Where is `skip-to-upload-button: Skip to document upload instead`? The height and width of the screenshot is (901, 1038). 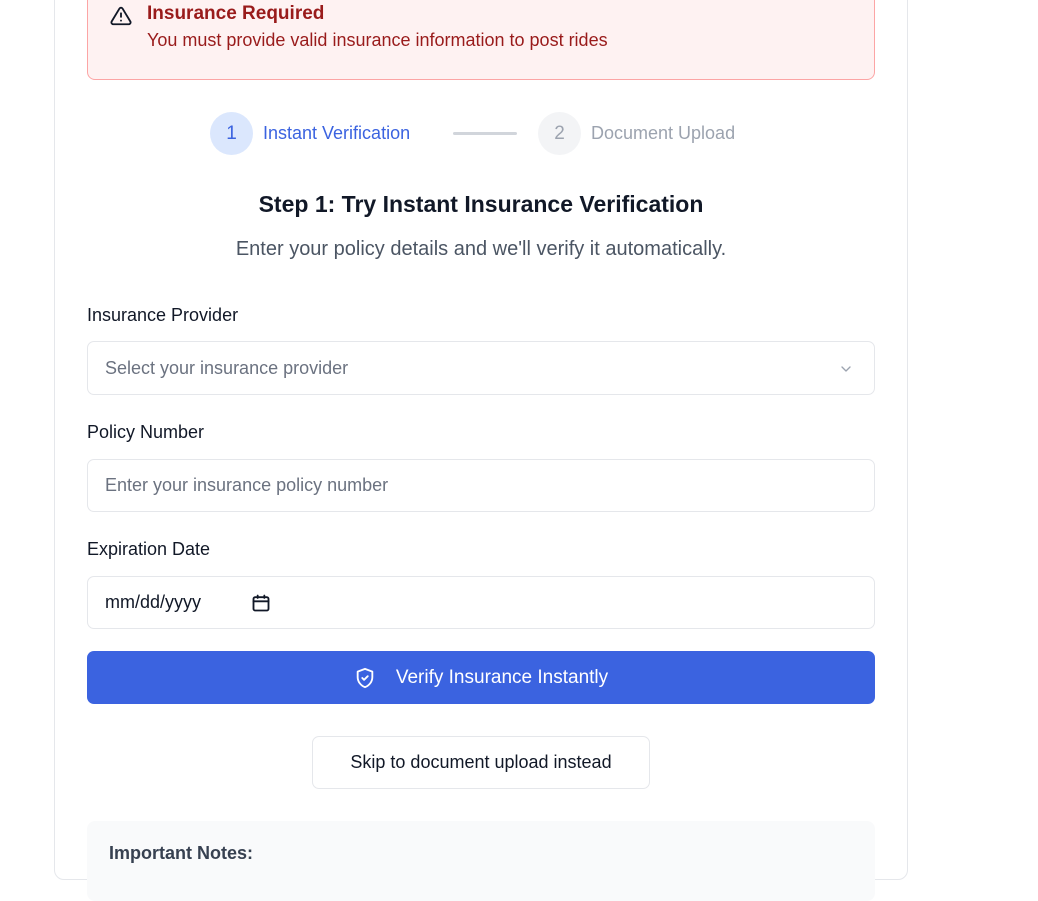
skip-to-upload-button: Skip to document upload instead is located at coordinates (481, 762).